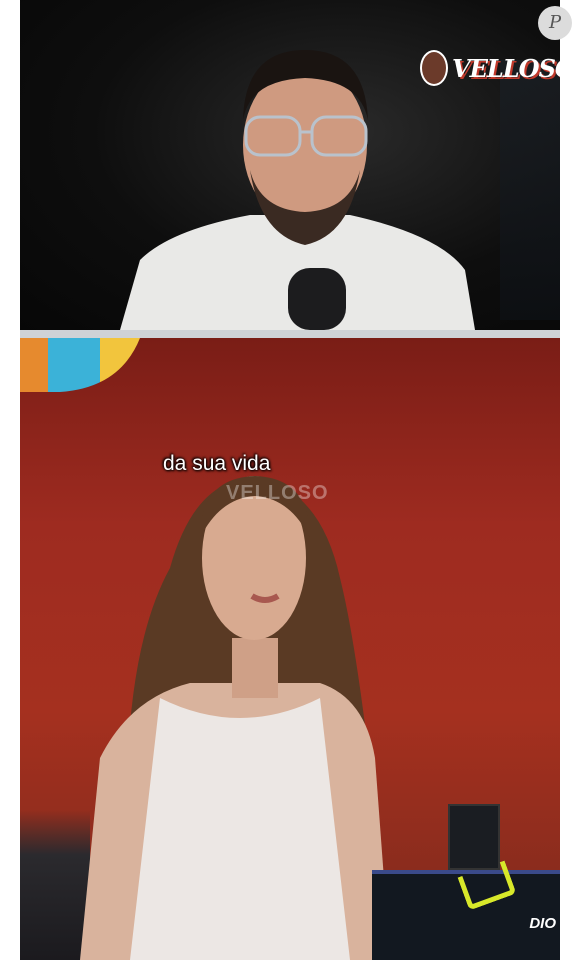 This screenshot has width=580, height=960. What do you see at coordinates (277, 493) in the screenshot?
I see `watermark-text: VELLOSO` at bounding box center [277, 493].